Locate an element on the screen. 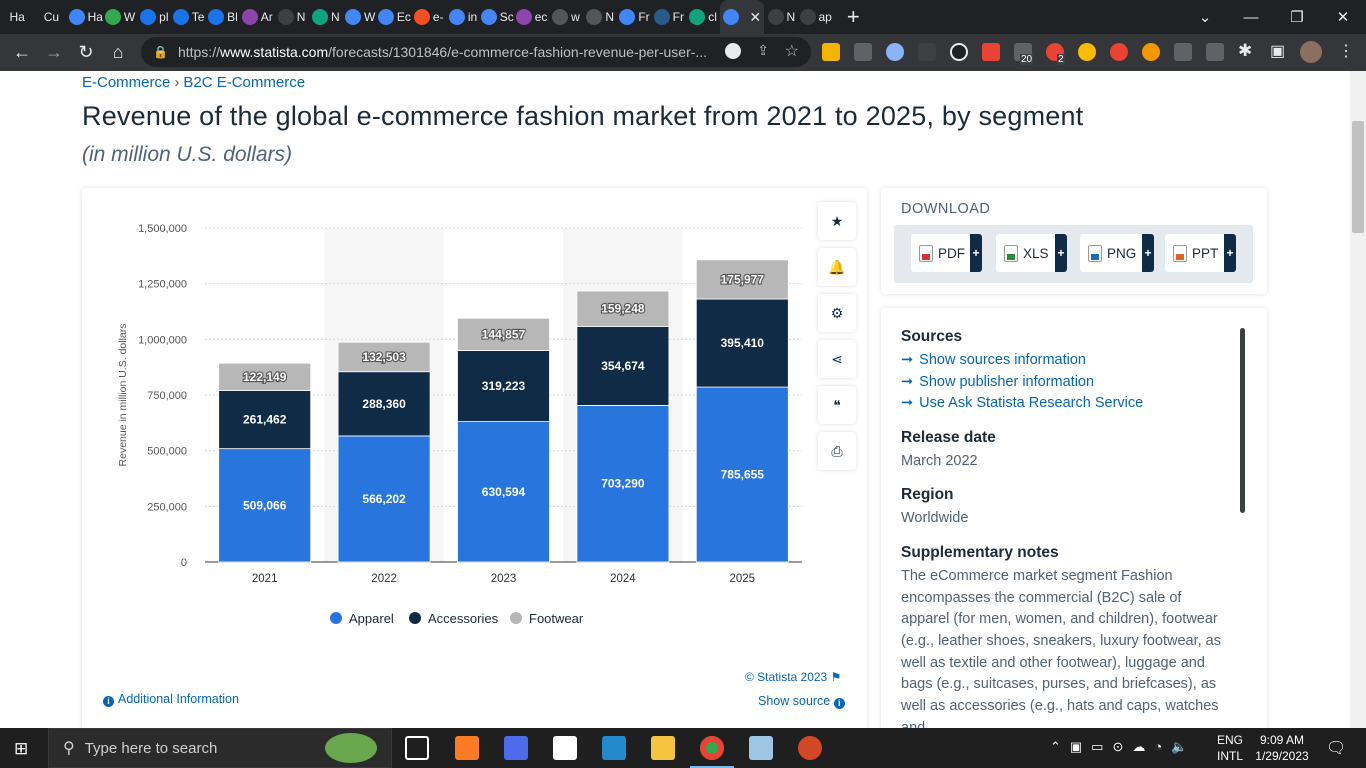 The width and height of the screenshot is (1366, 768). citation-quote-icon: ❝ is located at coordinates (837, 405).